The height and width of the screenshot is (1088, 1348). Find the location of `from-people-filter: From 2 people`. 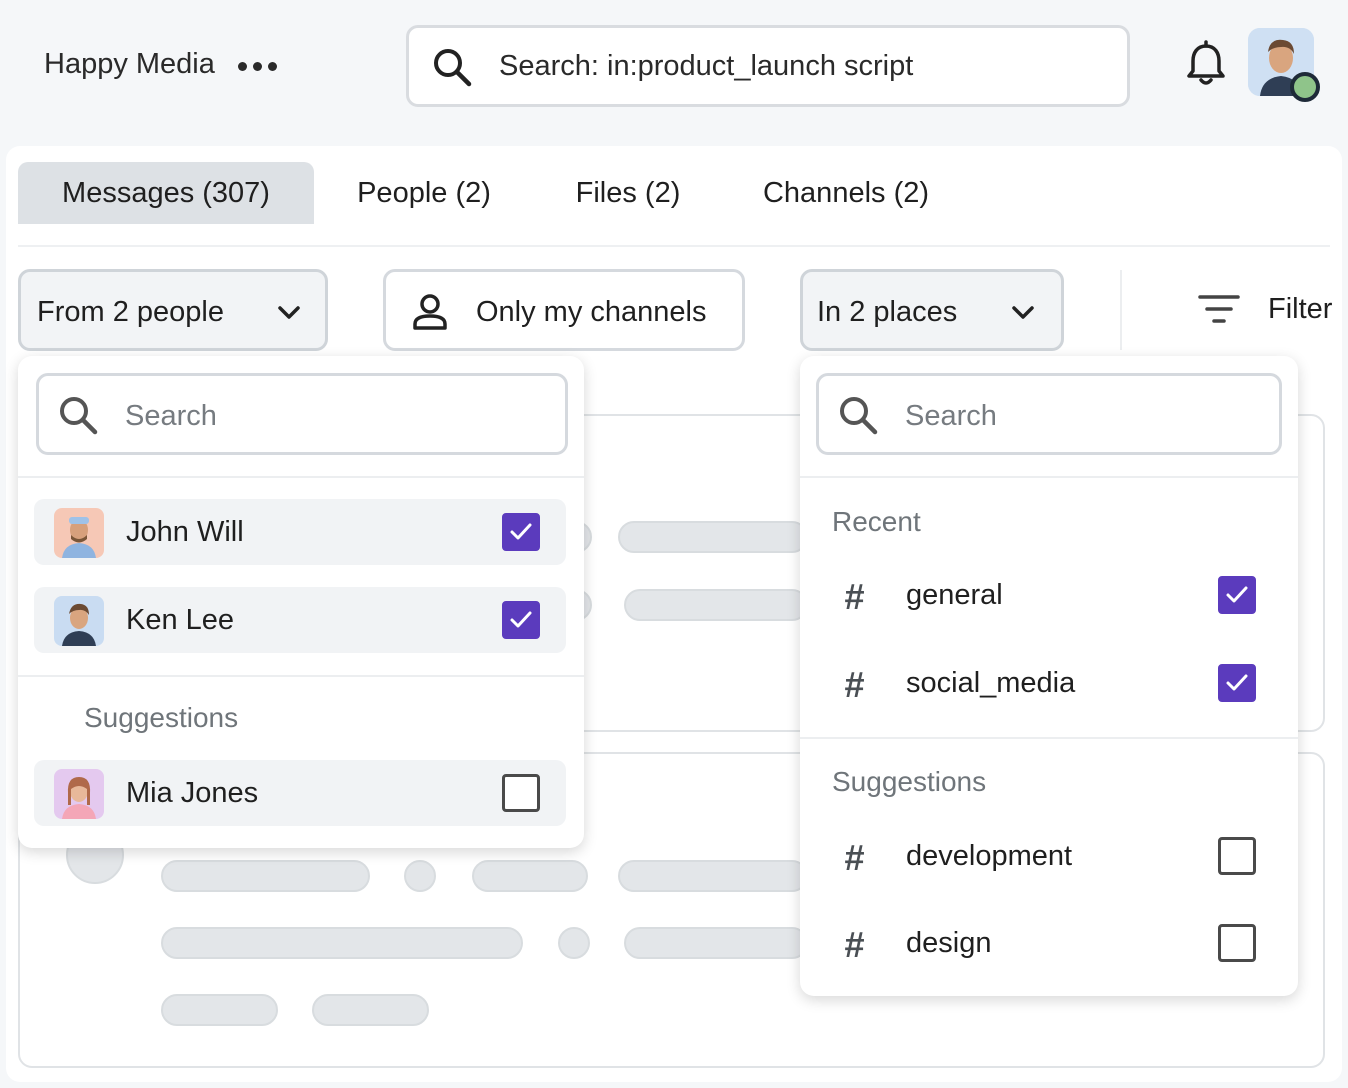

from-people-filter: From 2 people is located at coordinates (173, 310).